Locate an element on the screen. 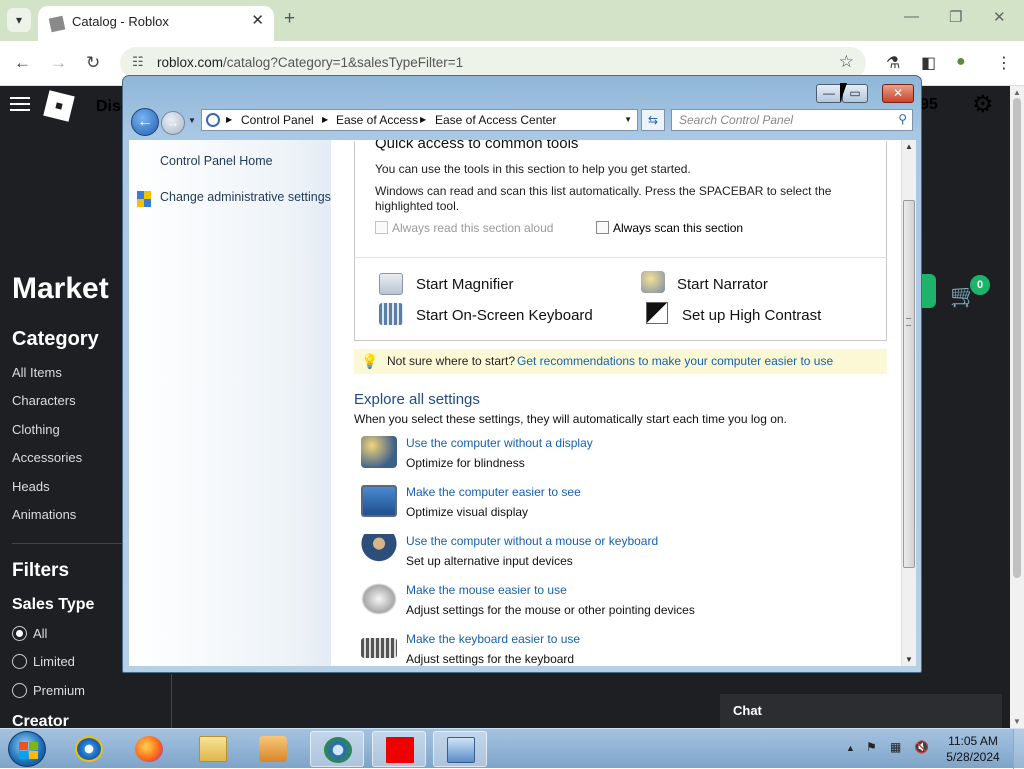 Image resolution: width=1024 pixels, height=769 pixels. chevron-down-icon: ▼ is located at coordinates (628, 119).